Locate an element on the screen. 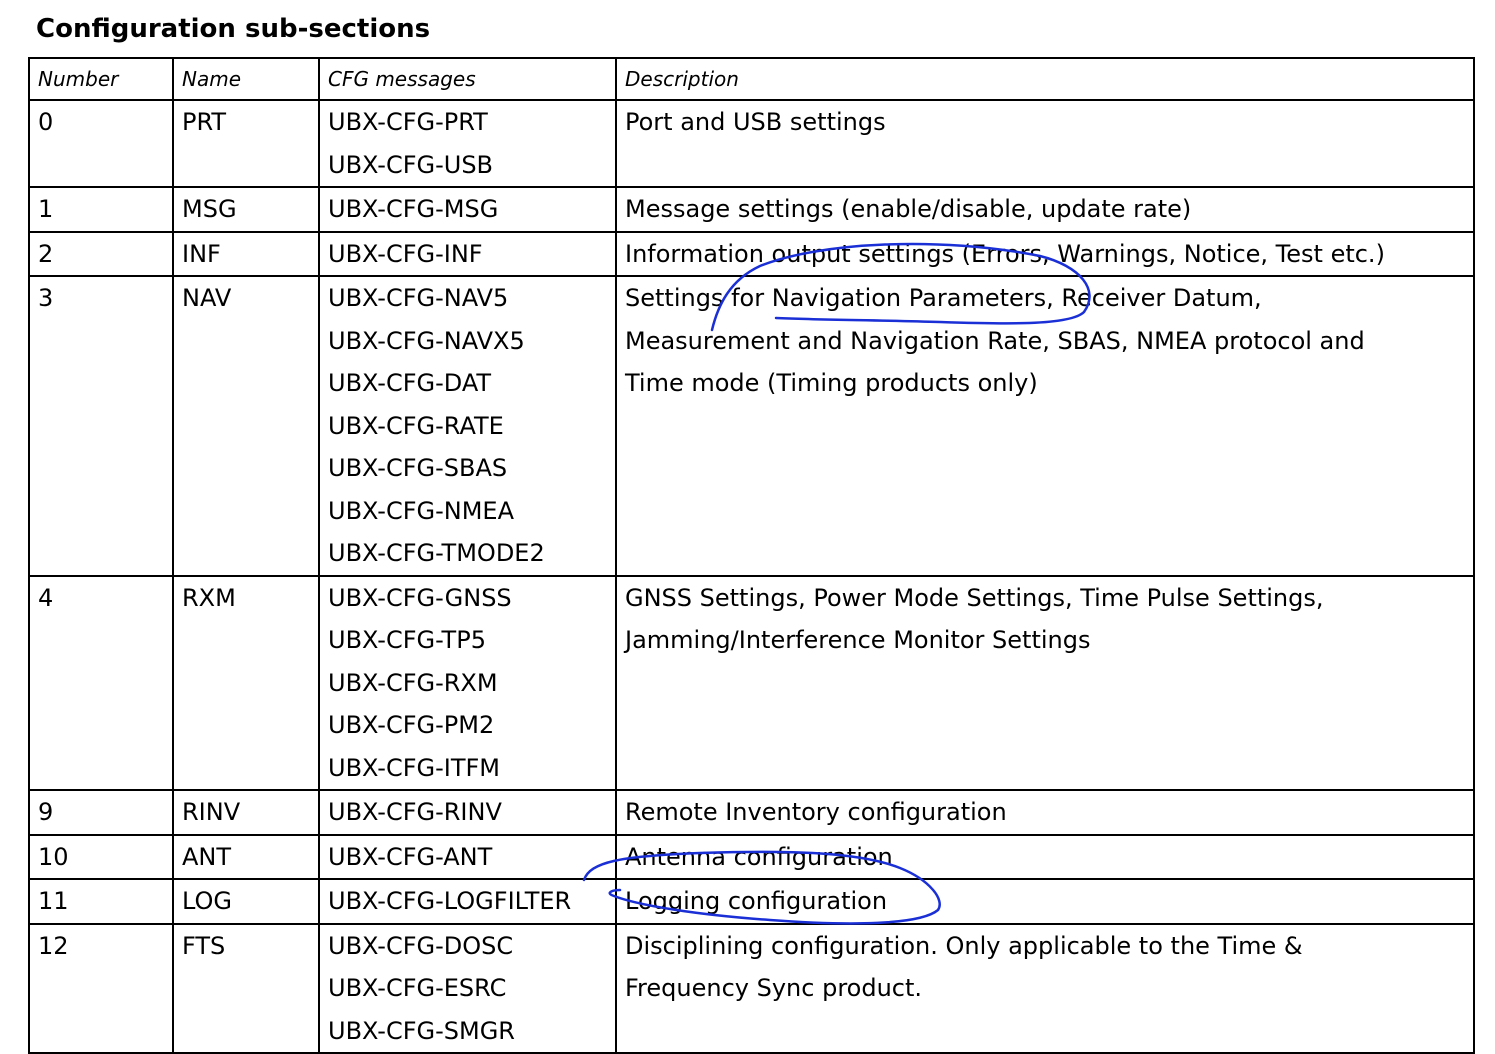  cell-number: 11 is located at coordinates (101, 901).